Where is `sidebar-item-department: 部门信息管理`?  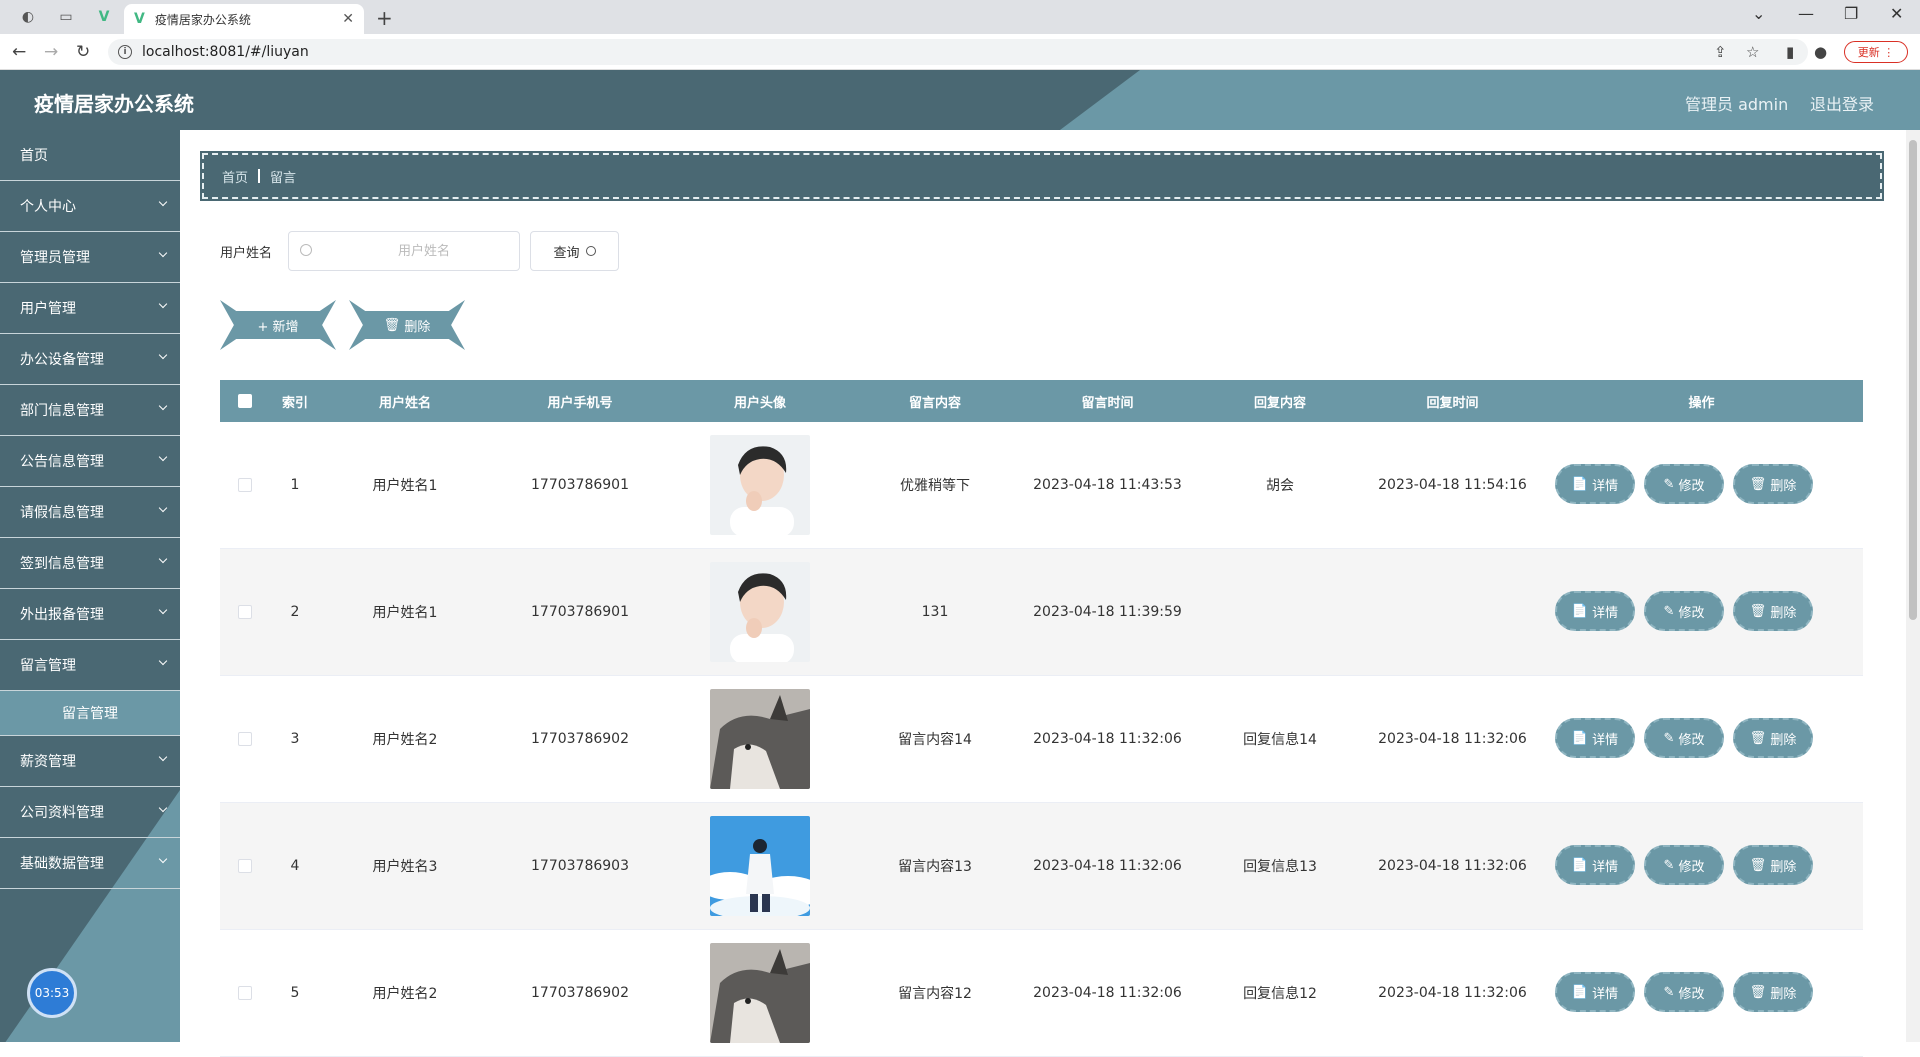 sidebar-item-department: 部门信息管理 is located at coordinates (90, 410).